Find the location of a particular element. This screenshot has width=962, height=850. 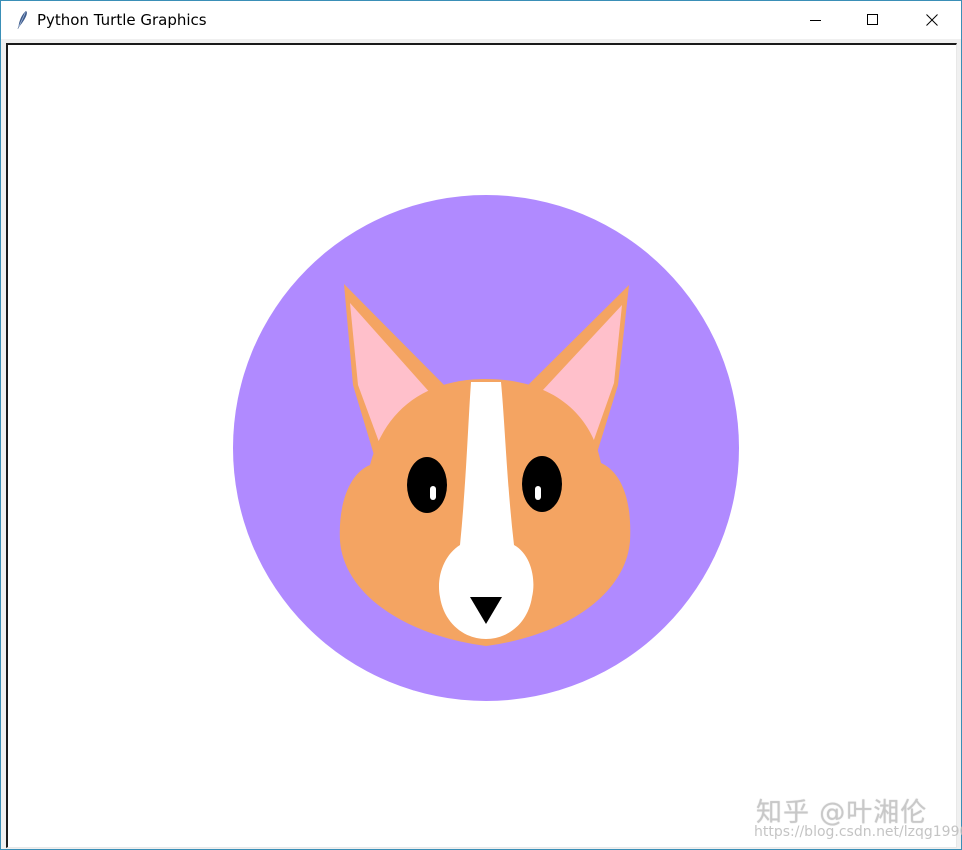

window-title: Python Turtle Graphics is located at coordinates (122, 20).